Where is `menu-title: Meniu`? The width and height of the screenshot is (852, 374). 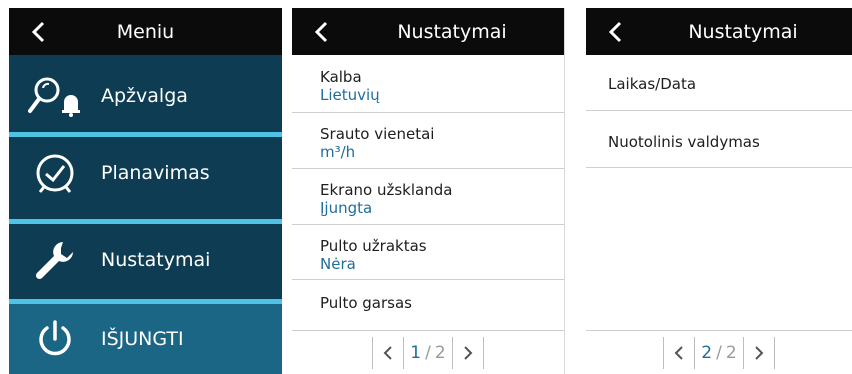
menu-title: Meniu is located at coordinates (145, 31).